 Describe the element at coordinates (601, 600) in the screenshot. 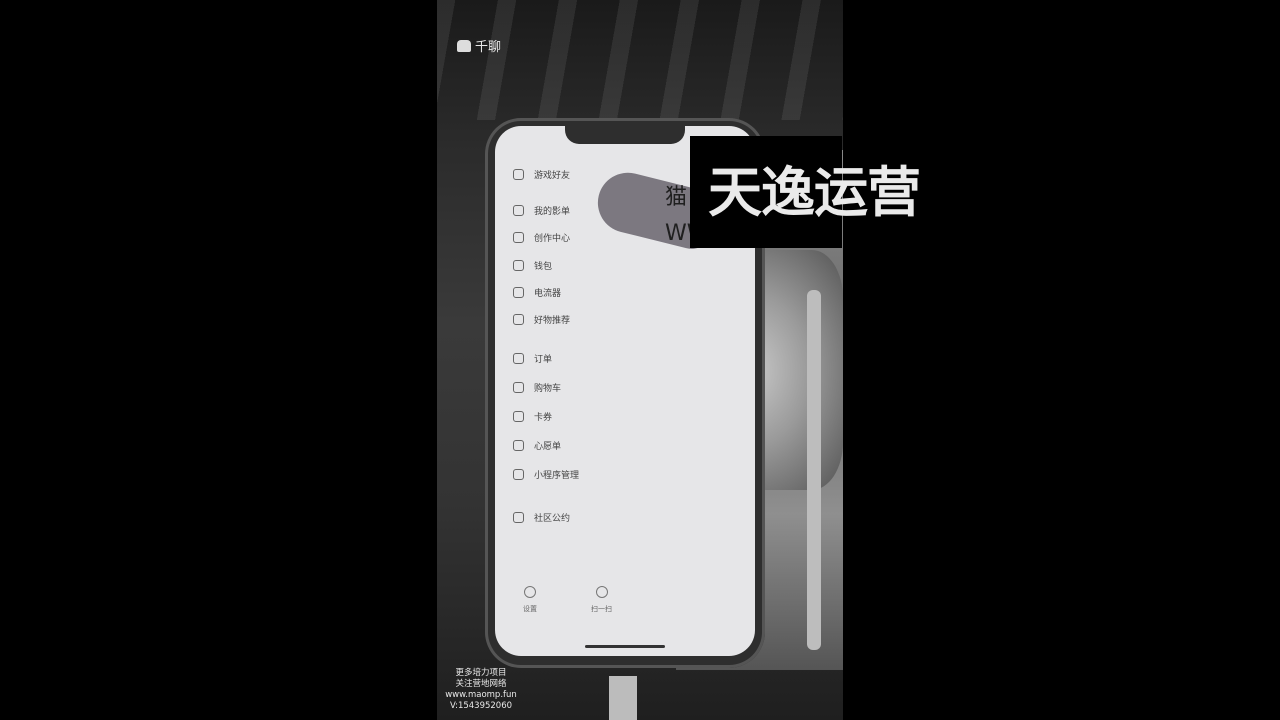

I see `scan-button: 扫一扫` at that location.